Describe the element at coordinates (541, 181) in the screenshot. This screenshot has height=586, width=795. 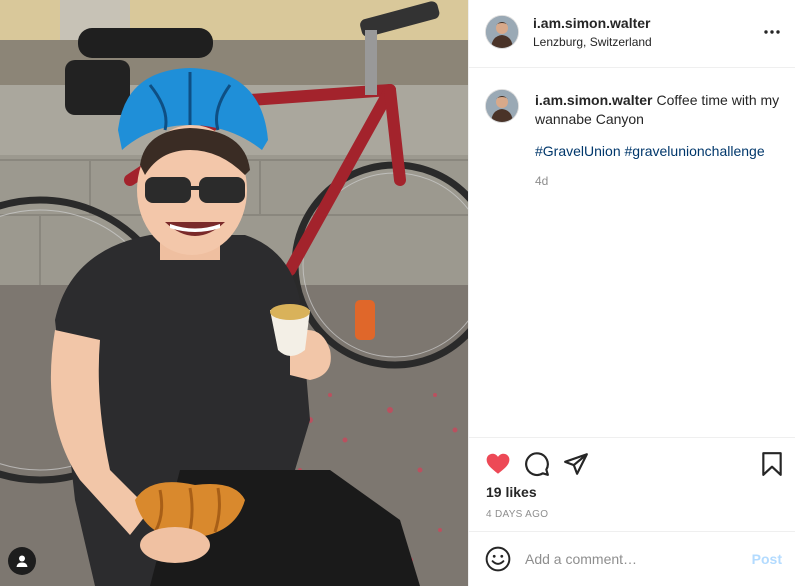
I see `caption-timestamp: 4d` at that location.